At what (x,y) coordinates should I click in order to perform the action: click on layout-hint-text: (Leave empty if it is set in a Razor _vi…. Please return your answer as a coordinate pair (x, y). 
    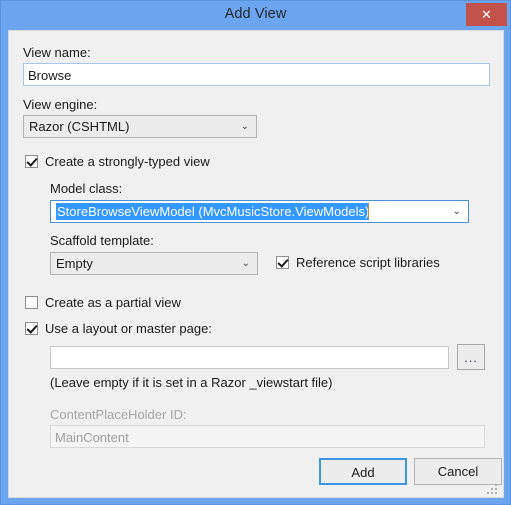
    Looking at the image, I should click on (191, 382).